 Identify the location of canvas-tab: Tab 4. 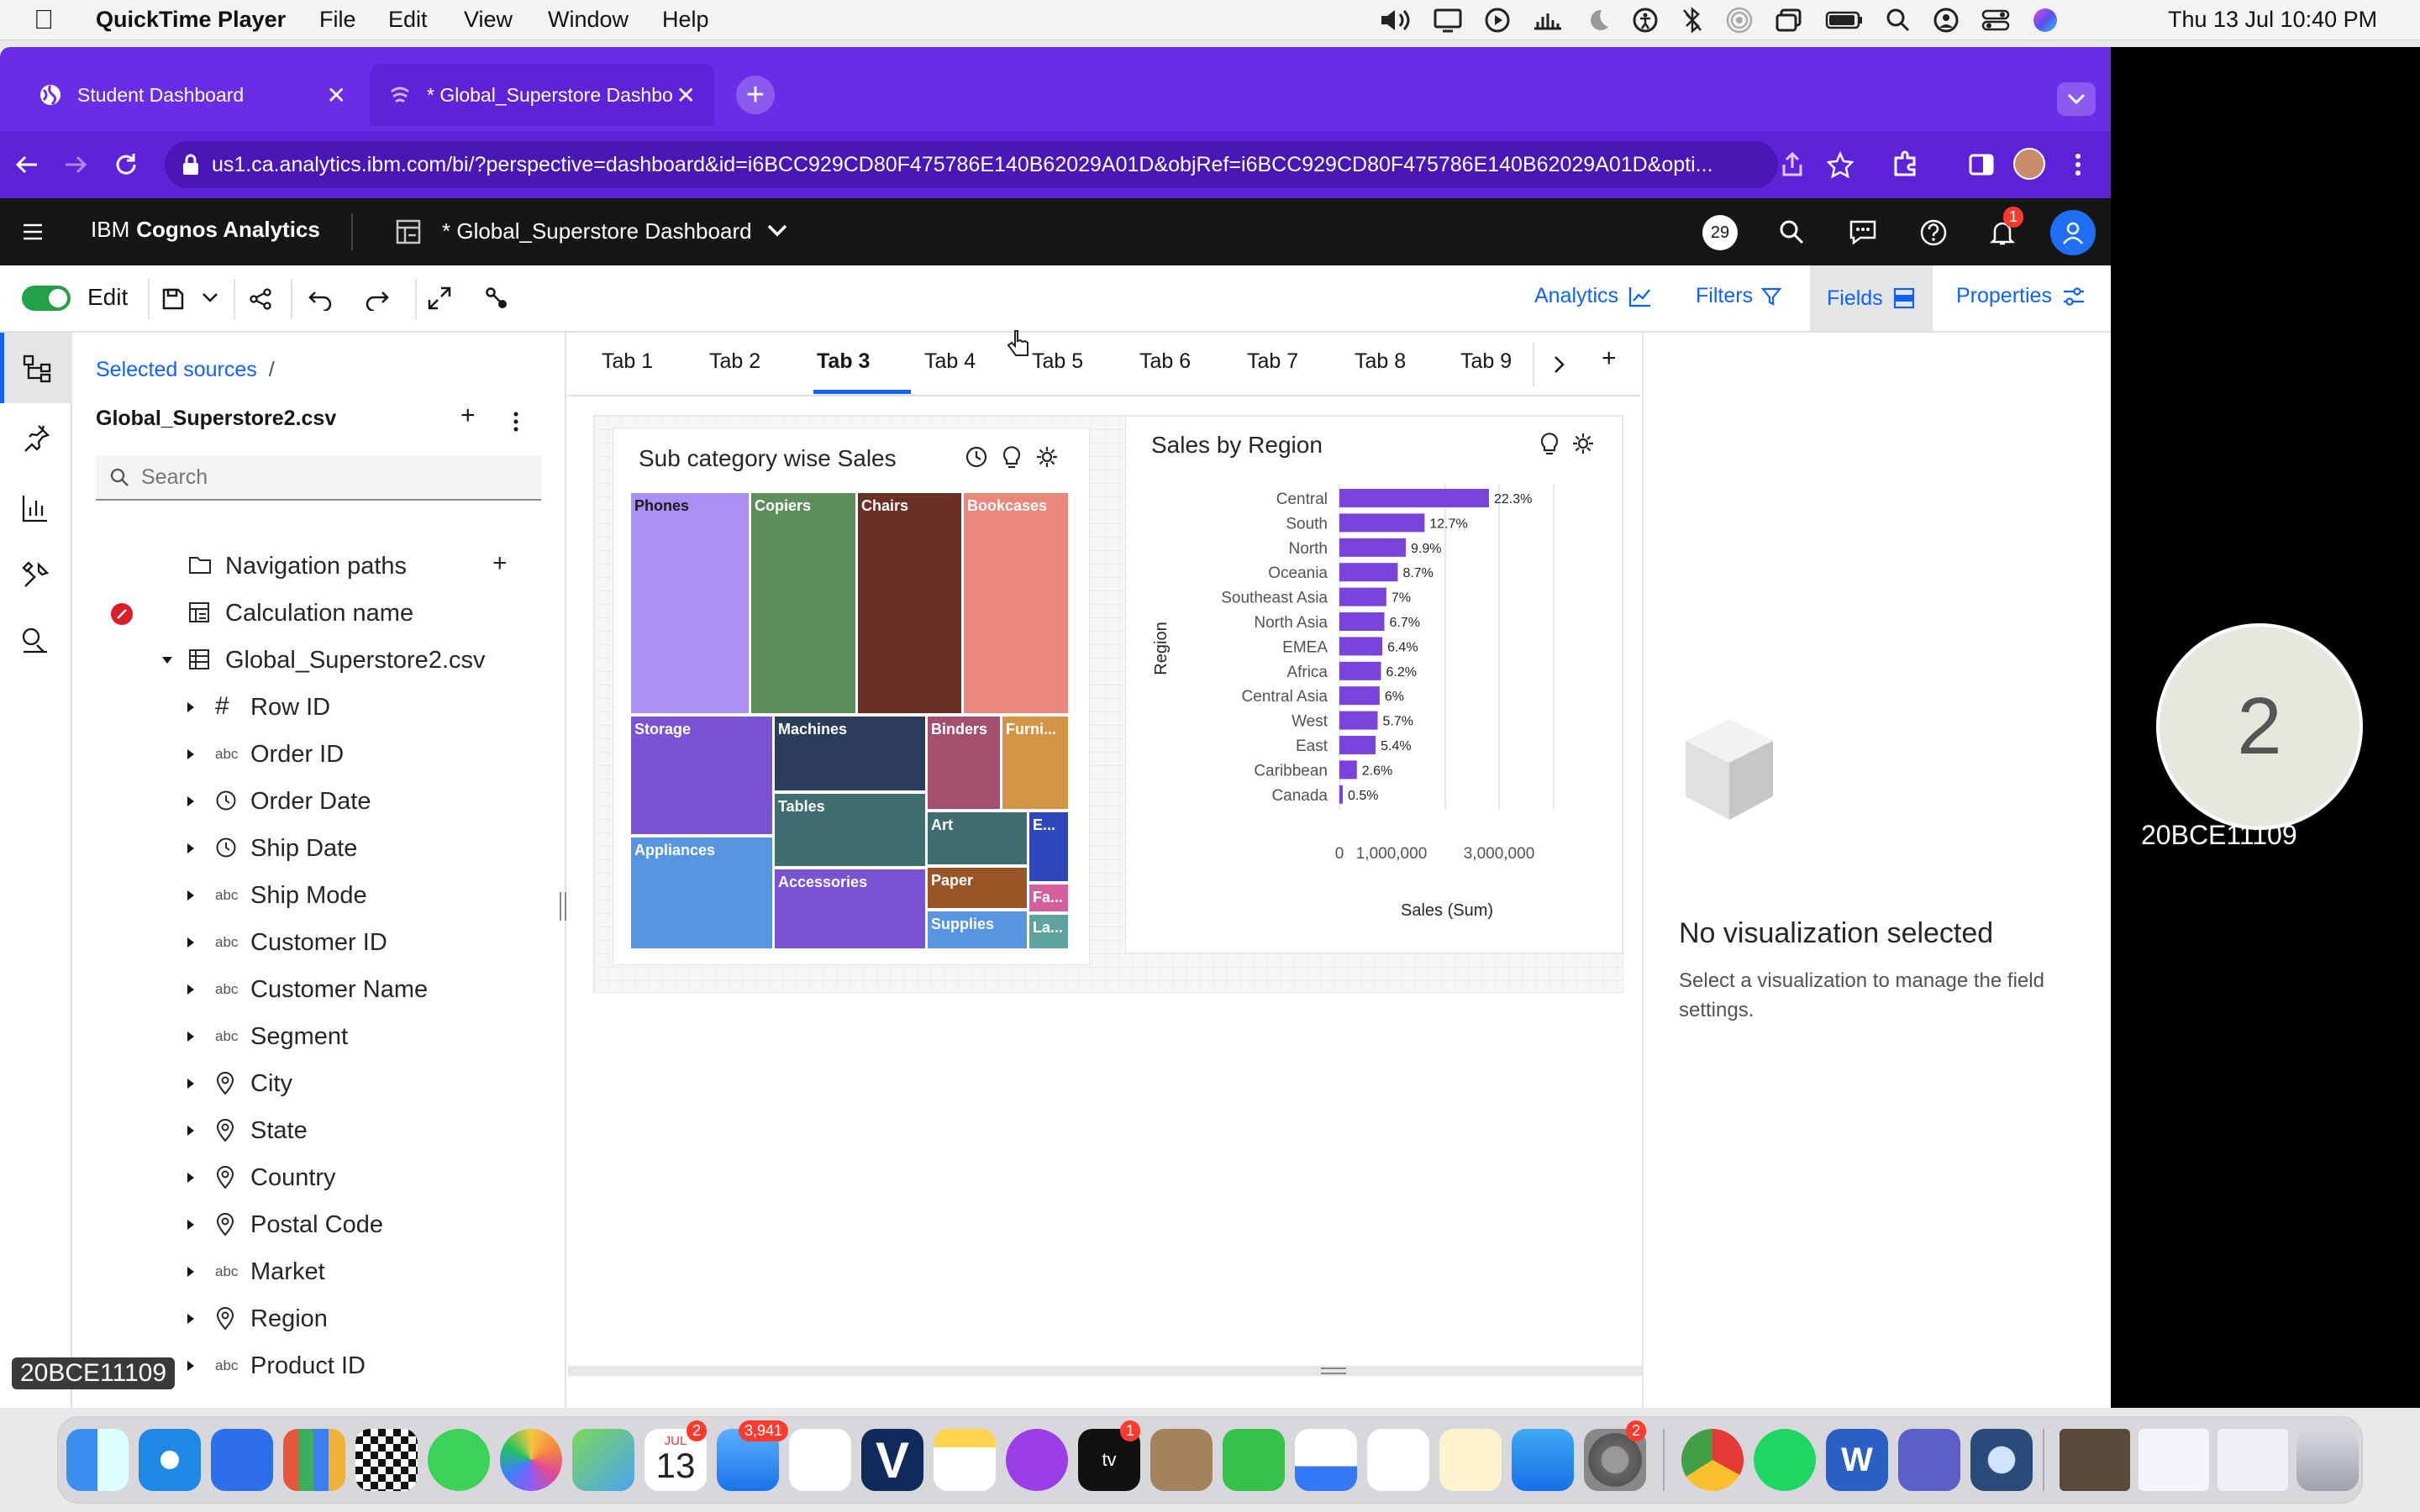
(950, 361).